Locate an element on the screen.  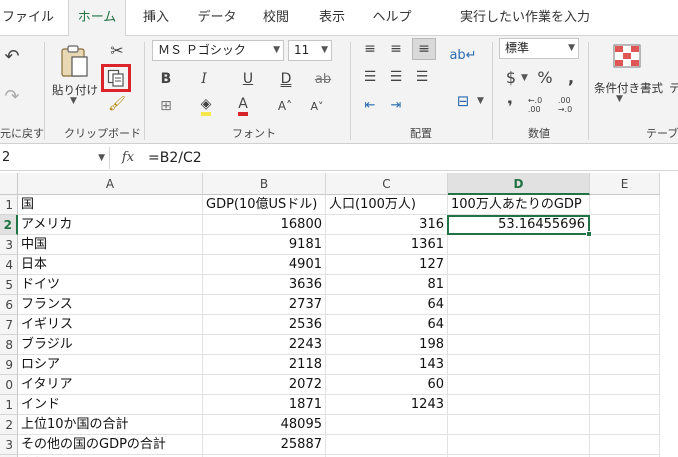
cell-d12 is located at coordinates (519, 425).